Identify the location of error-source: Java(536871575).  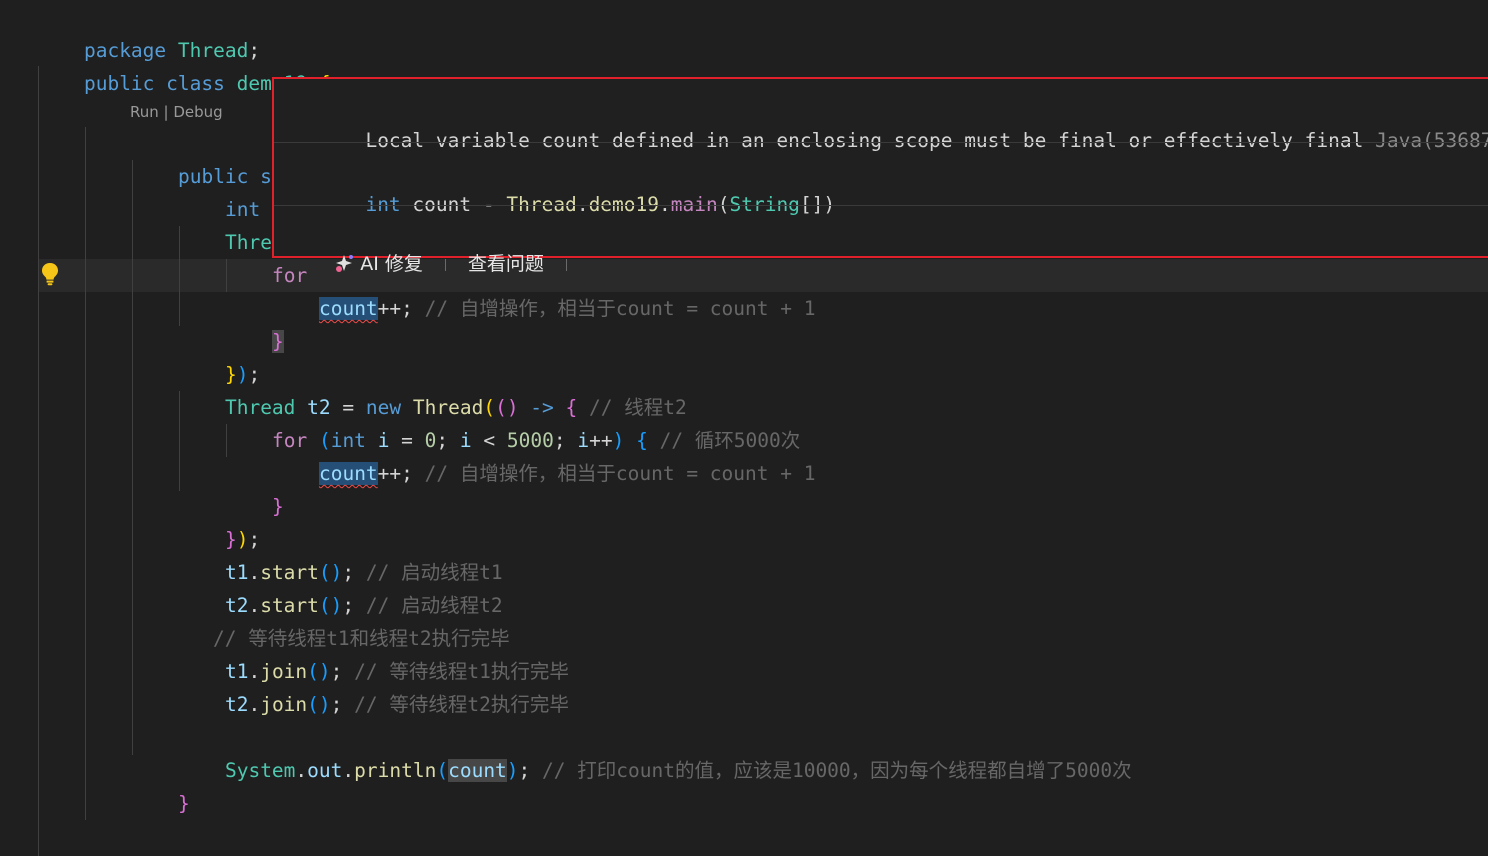
(1431, 140).